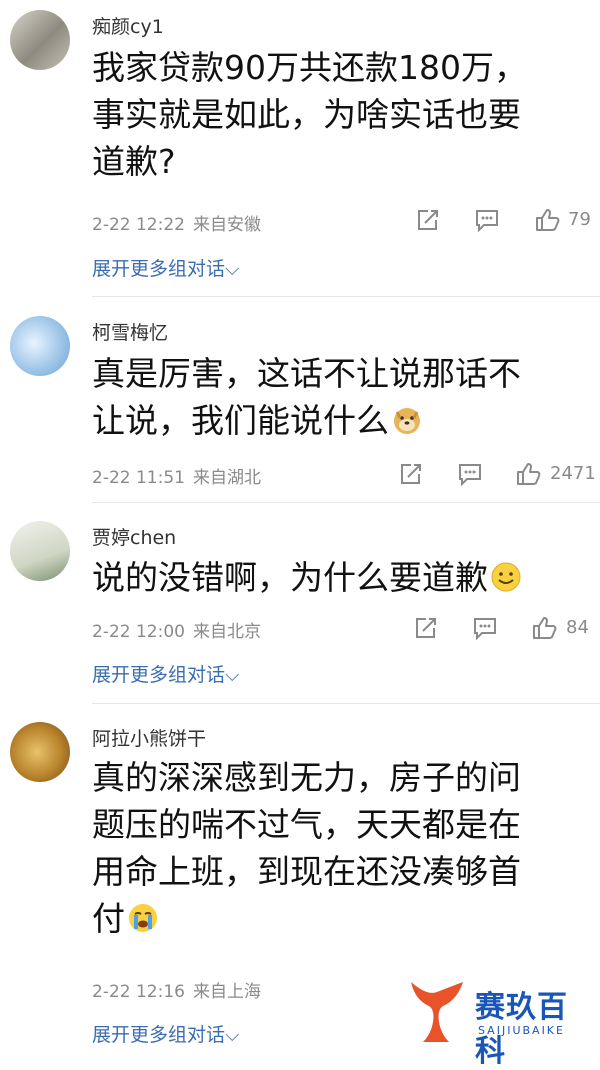 This screenshot has width=600, height=1070. I want to click on username: 贾婷chen, so click(134, 536).